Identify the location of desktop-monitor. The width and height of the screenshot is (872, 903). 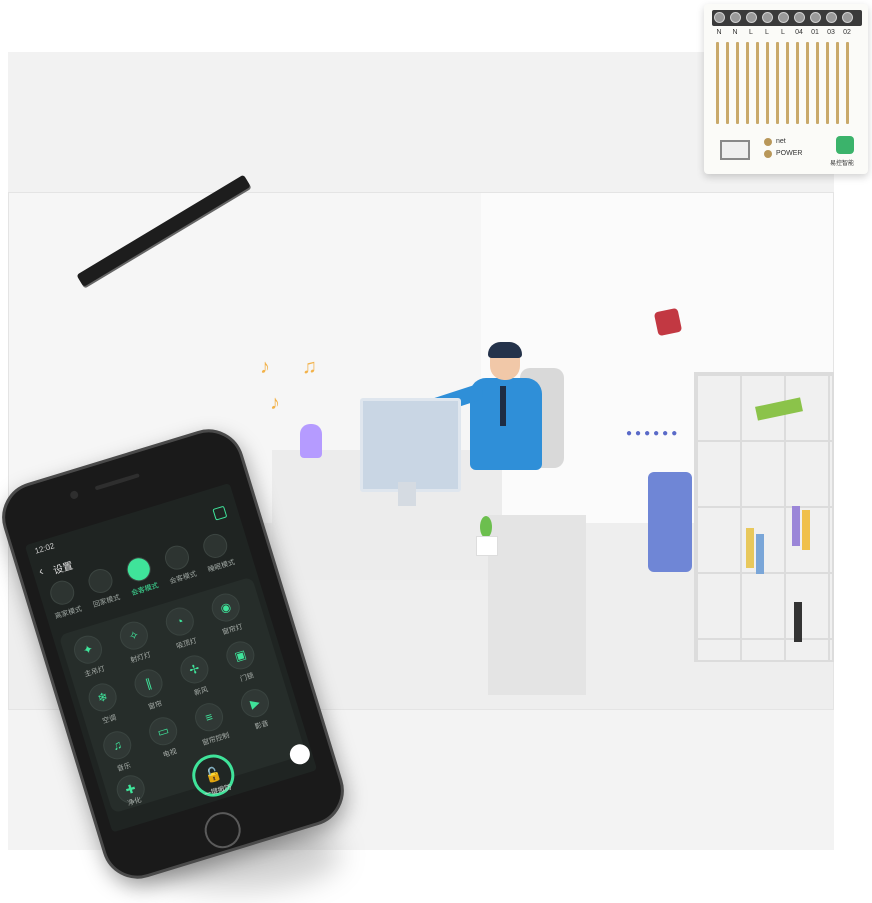
(410, 445).